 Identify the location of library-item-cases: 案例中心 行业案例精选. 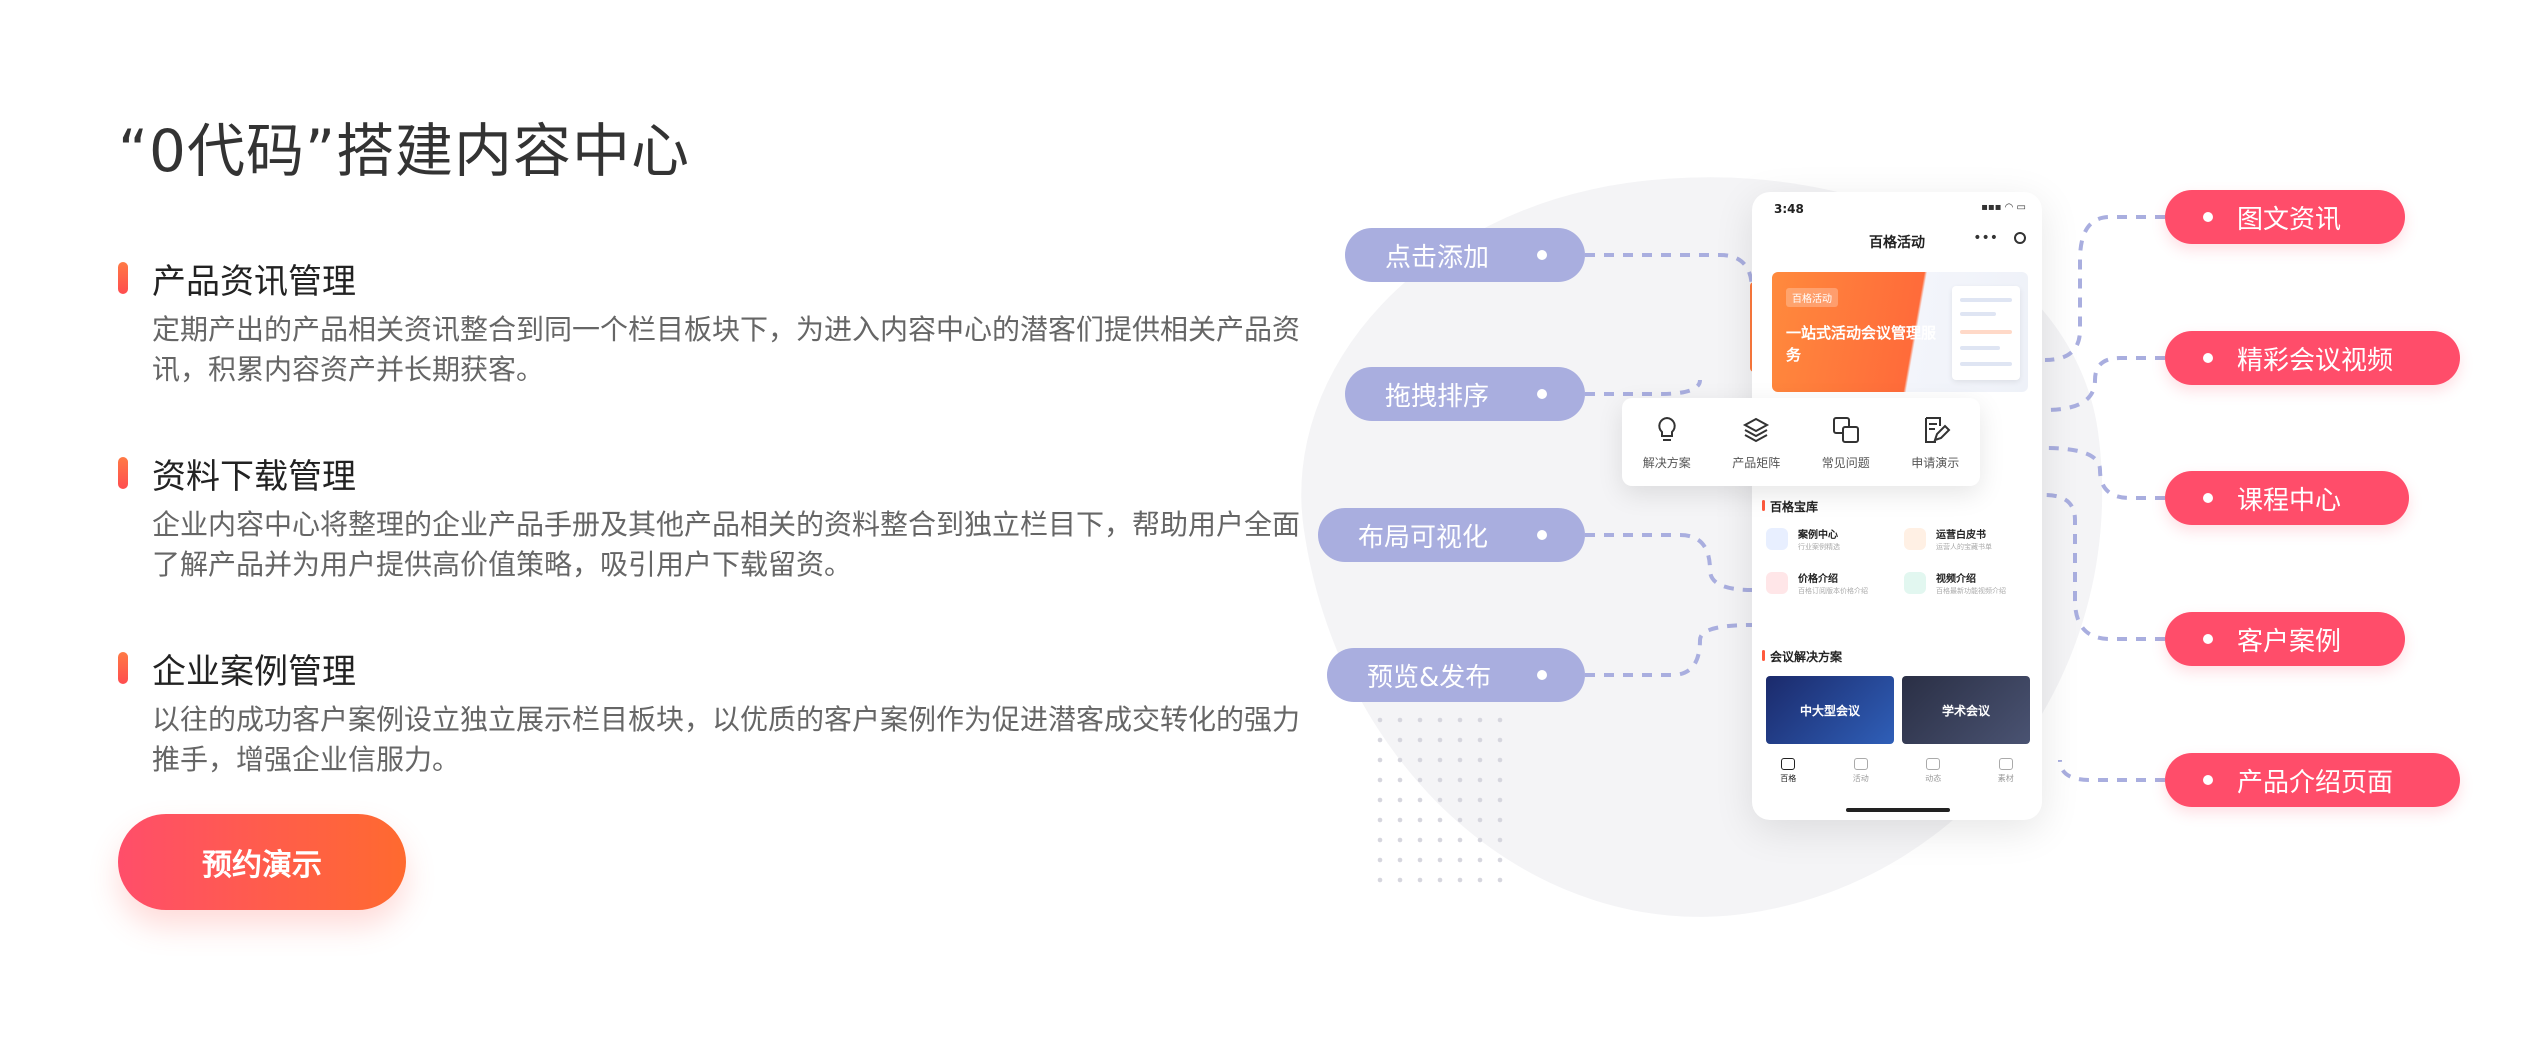
(1827, 541).